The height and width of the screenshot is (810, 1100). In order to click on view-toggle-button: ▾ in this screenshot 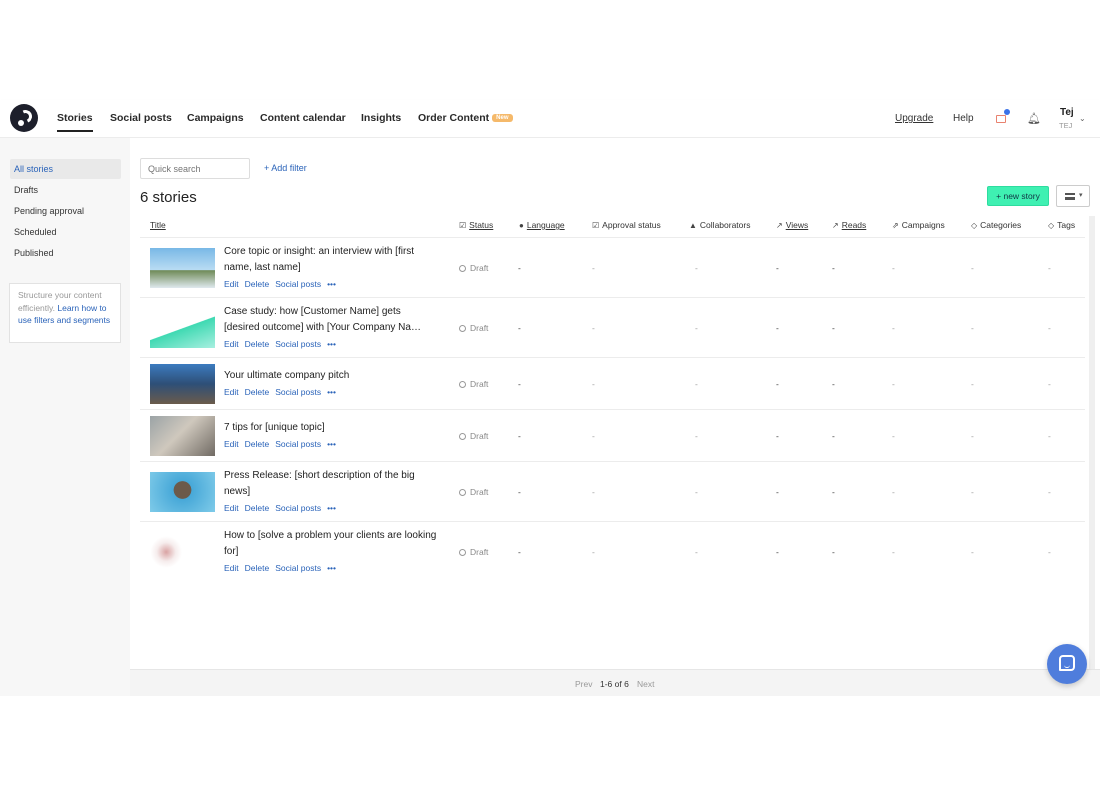, I will do `click(1073, 196)`.